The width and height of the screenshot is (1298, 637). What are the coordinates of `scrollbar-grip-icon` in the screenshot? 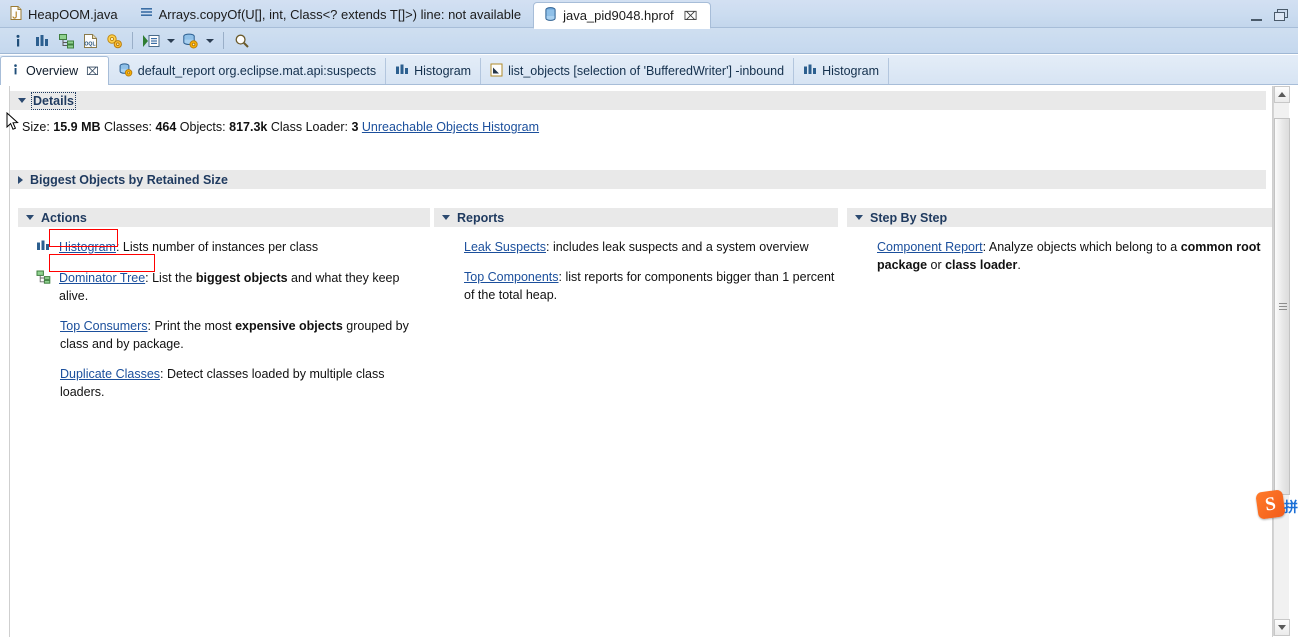 It's located at (1283, 306).